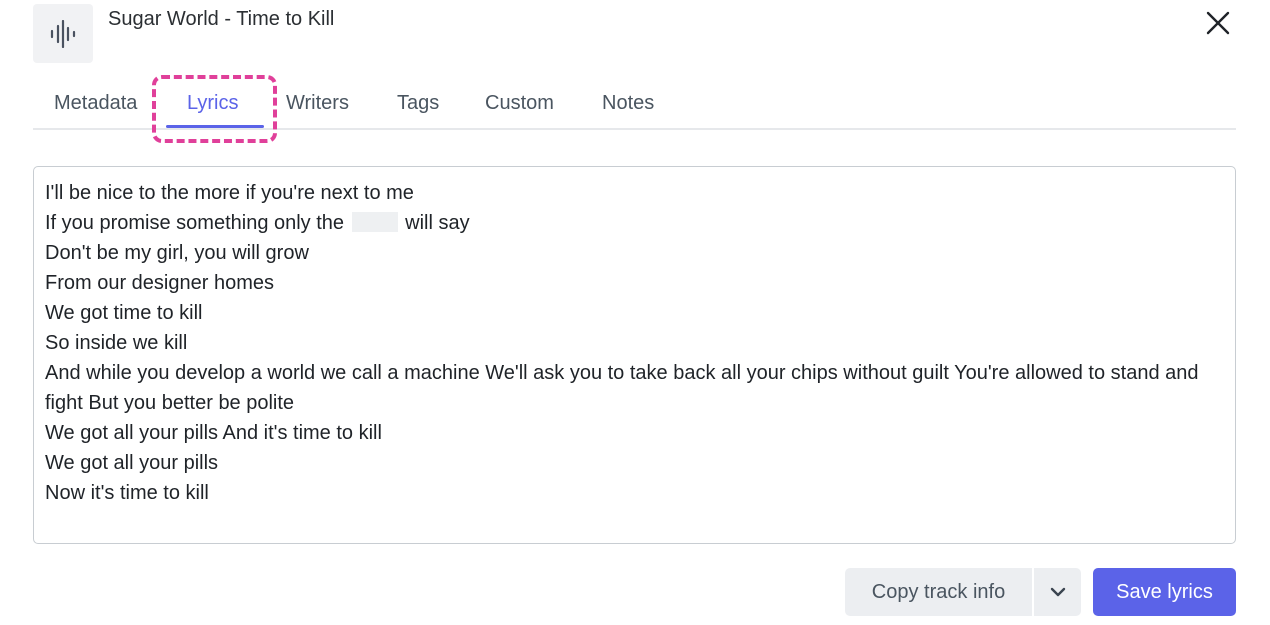 Image resolution: width=1270 pixels, height=625 pixels. What do you see at coordinates (418, 103) in the screenshot?
I see `tab-tags: Tags` at bounding box center [418, 103].